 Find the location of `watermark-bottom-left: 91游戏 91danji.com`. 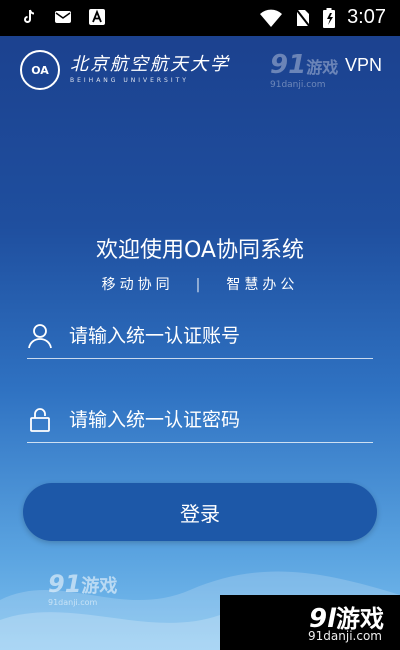

watermark-bottom-left: 91游戏 91danji.com is located at coordinates (82, 588).